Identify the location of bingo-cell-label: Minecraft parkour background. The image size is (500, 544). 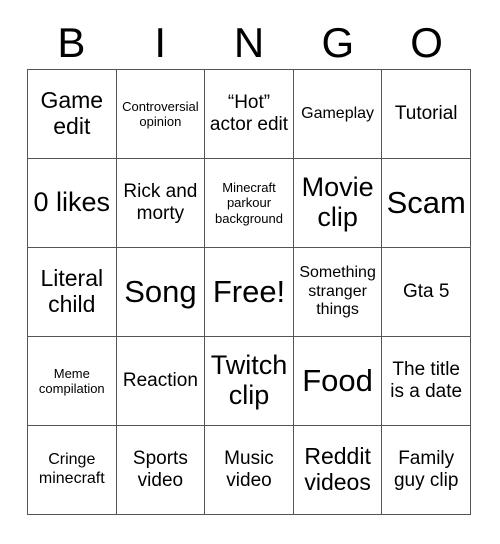
(249, 203).